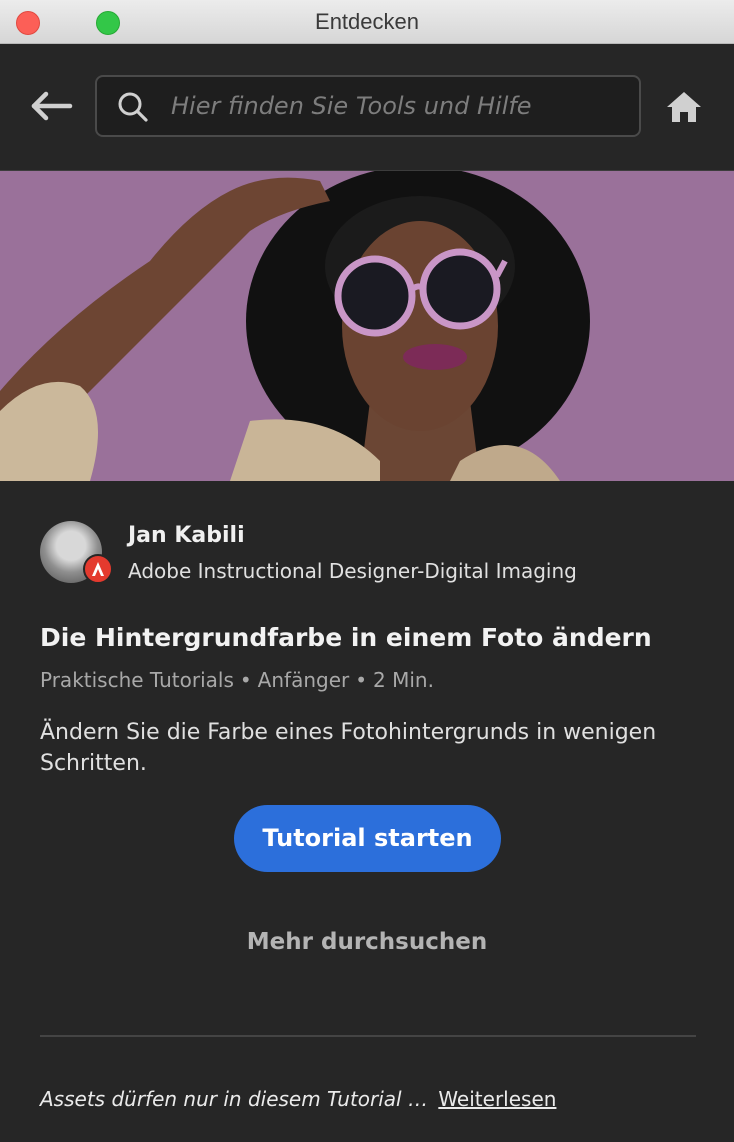 The width and height of the screenshot is (734, 1142). Describe the element at coordinates (76, 552) in the screenshot. I see `author-avatar` at that location.